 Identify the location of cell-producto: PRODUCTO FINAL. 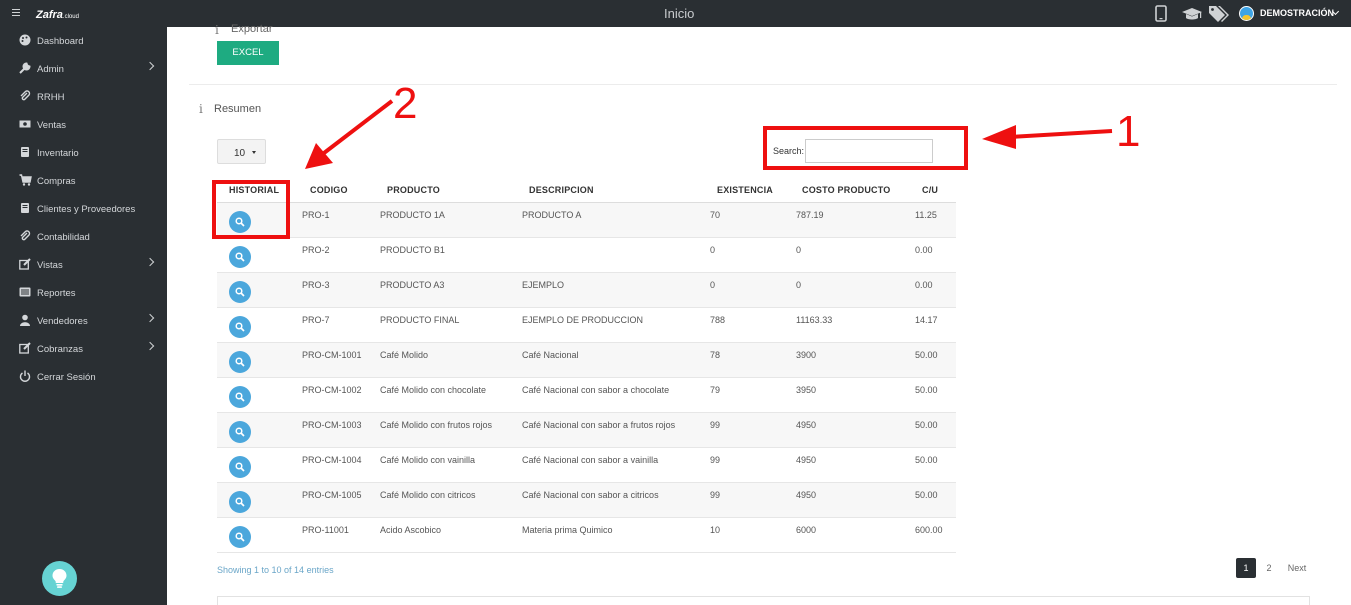
(420, 320).